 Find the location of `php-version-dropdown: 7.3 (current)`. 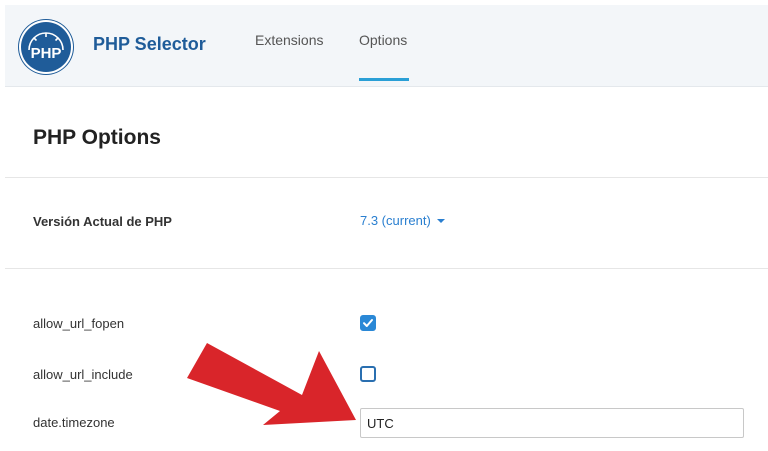

php-version-dropdown: 7.3 (current) is located at coordinates (402, 220).